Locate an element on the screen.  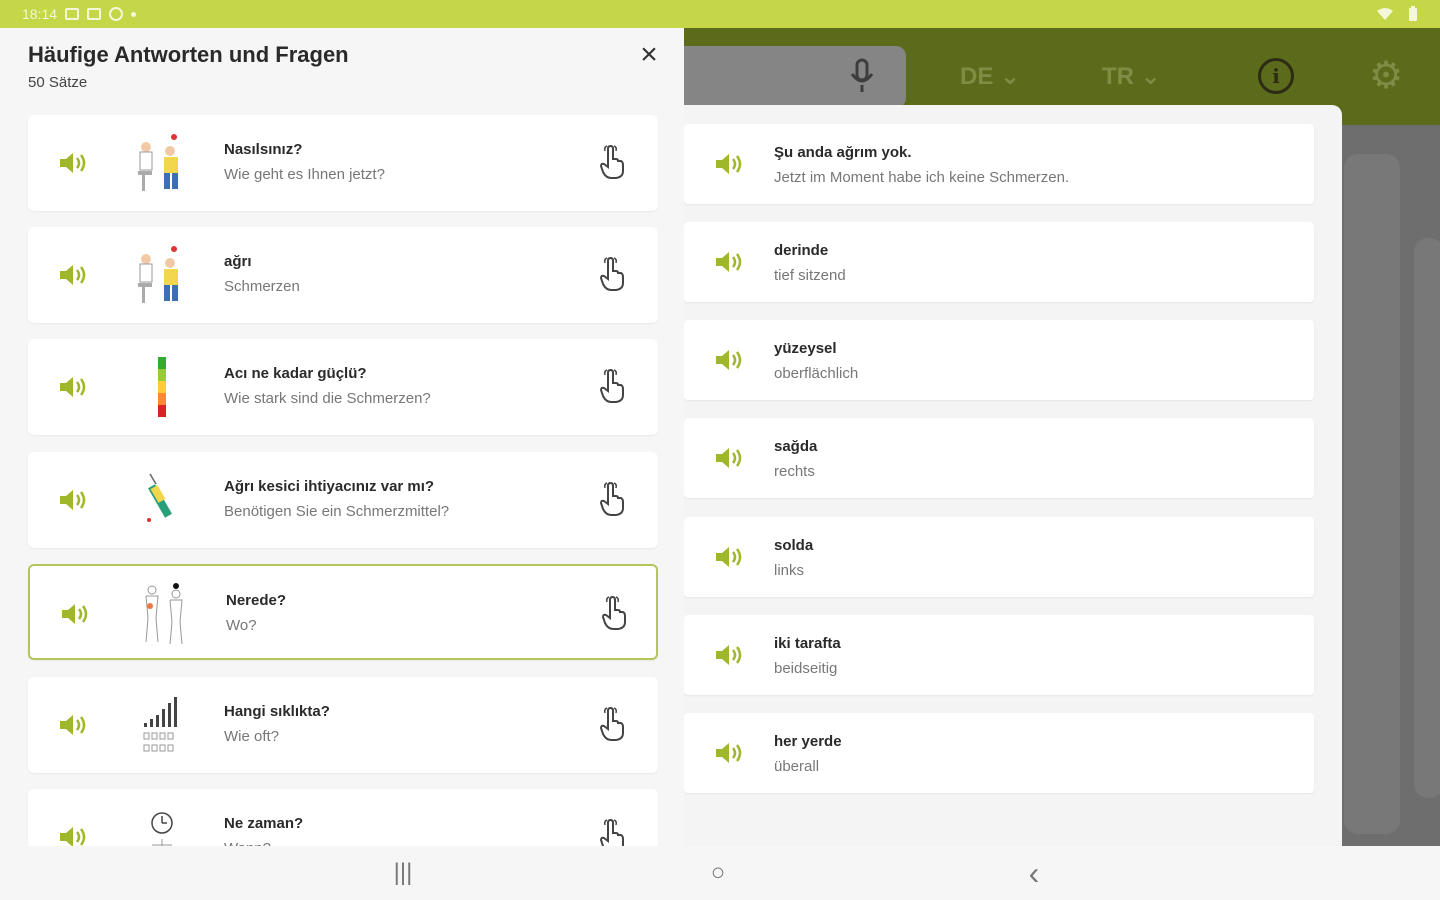
phrase-card: Nasılsınız? Wie geht es Ihnen jetzt? is located at coordinates (343, 163).